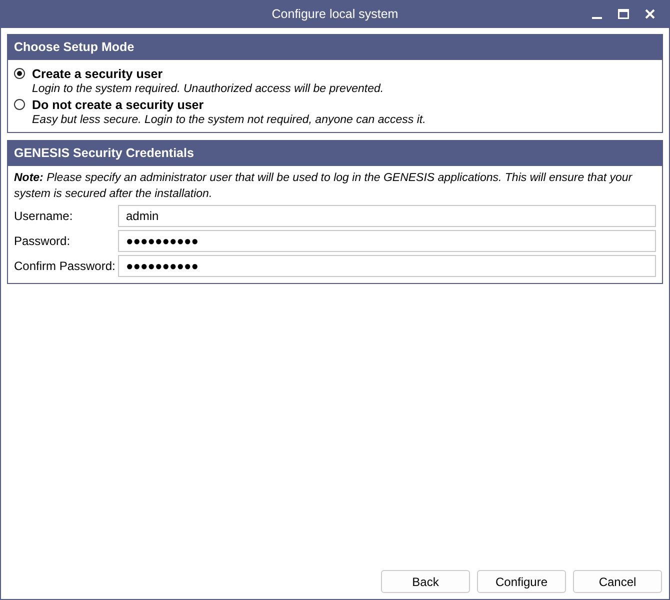  I want to click on dialog-button: Configure, so click(521, 581).